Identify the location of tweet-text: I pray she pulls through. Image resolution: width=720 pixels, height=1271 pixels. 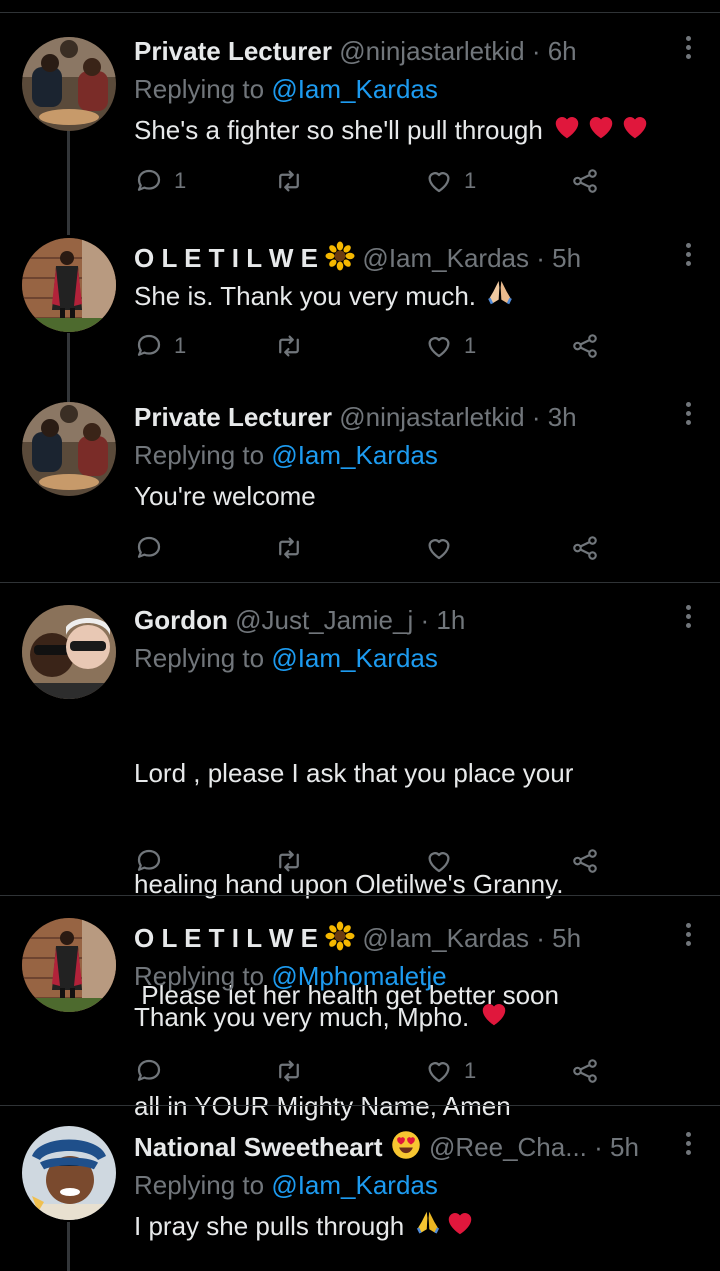
(305, 1228).